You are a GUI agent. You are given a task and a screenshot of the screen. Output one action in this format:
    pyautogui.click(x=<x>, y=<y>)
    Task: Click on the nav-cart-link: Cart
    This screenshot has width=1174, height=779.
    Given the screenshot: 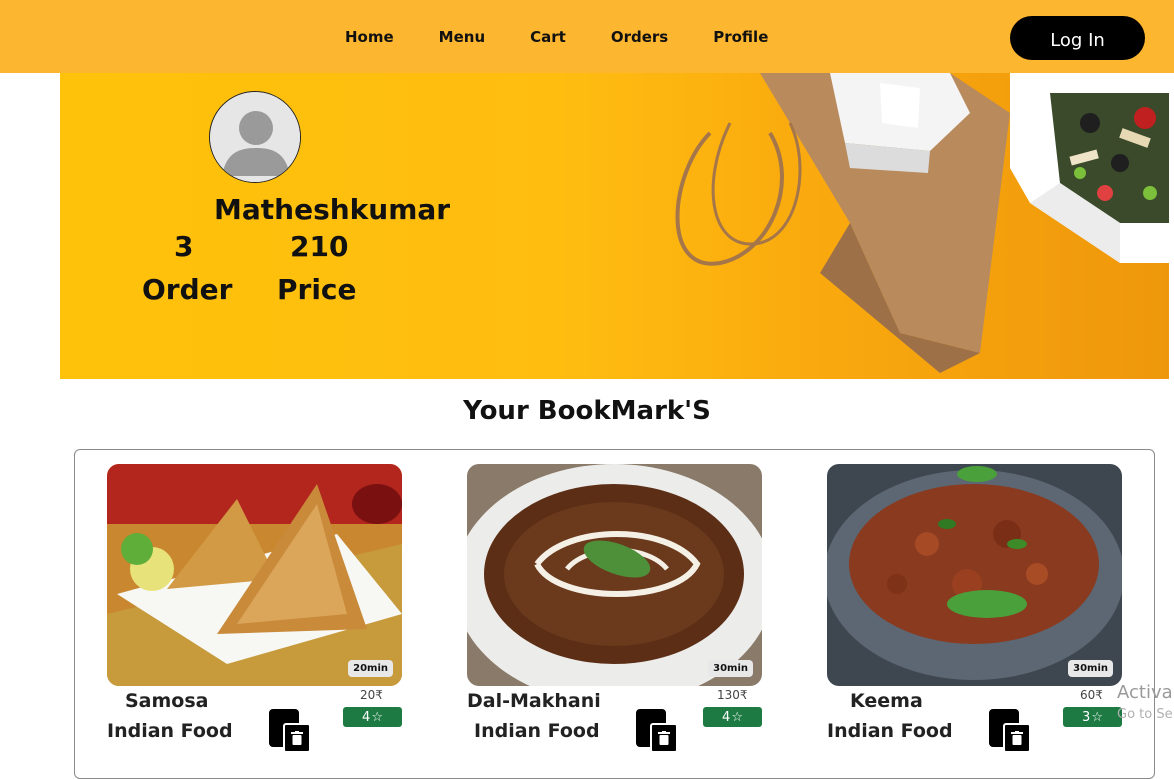 What is the action you would take?
    pyautogui.click(x=548, y=37)
    